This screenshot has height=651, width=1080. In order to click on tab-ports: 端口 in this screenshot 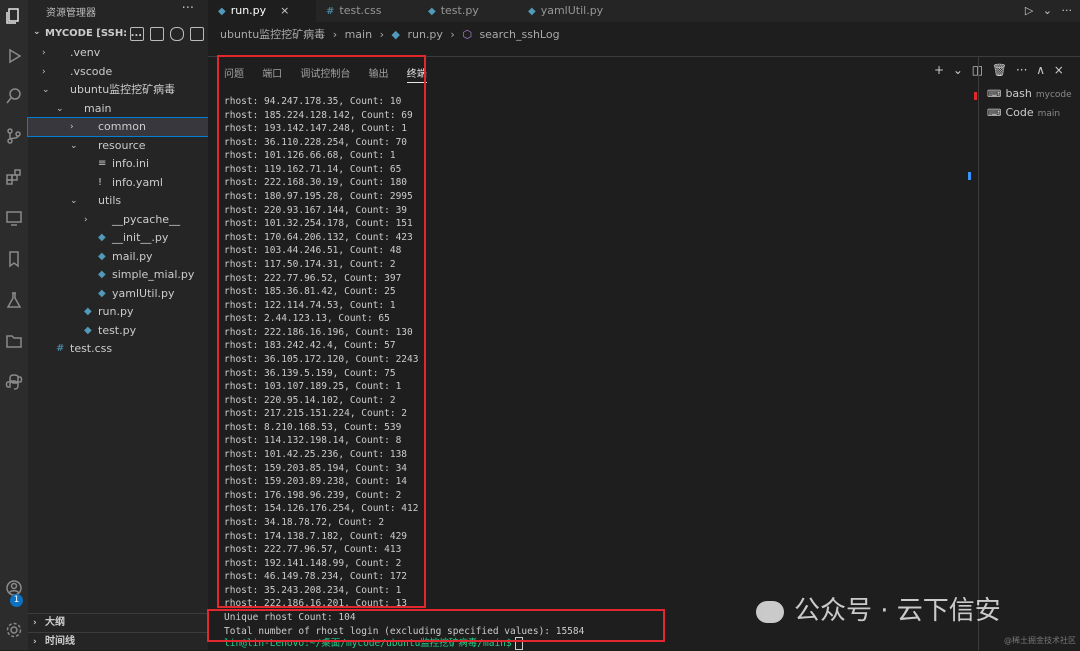, I will do `click(272, 74)`.